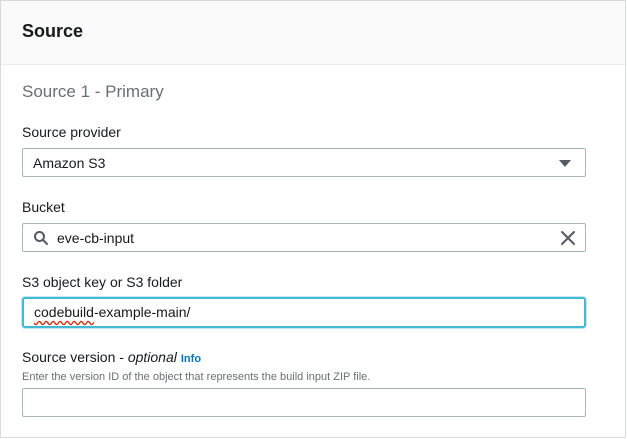 The height and width of the screenshot is (439, 627). I want to click on source-version-label-text: Source version -, so click(75, 357).